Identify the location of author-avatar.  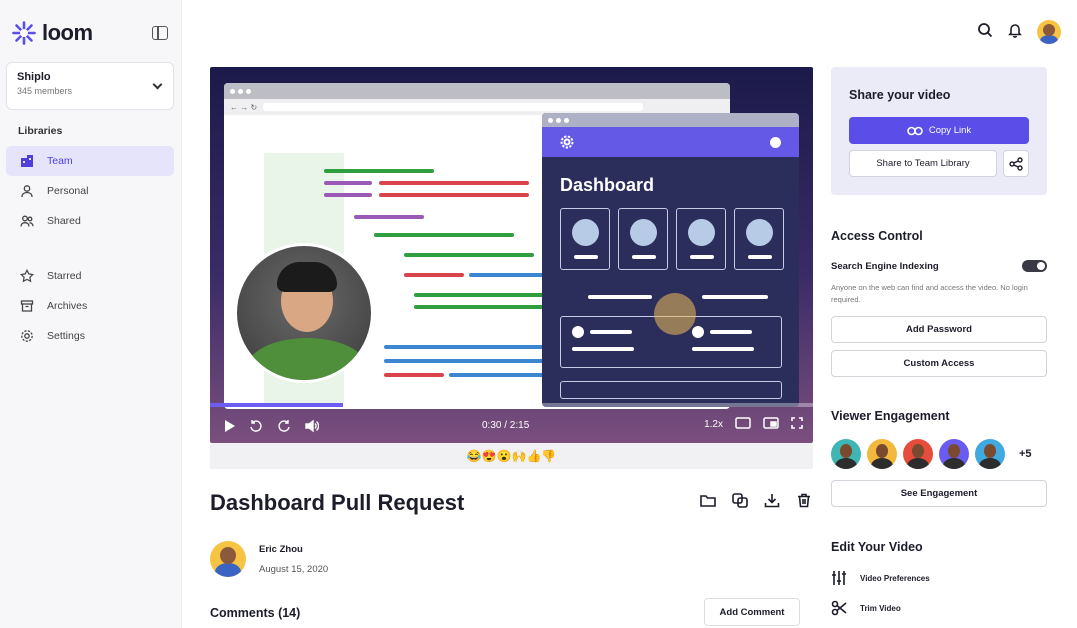
(228, 559).